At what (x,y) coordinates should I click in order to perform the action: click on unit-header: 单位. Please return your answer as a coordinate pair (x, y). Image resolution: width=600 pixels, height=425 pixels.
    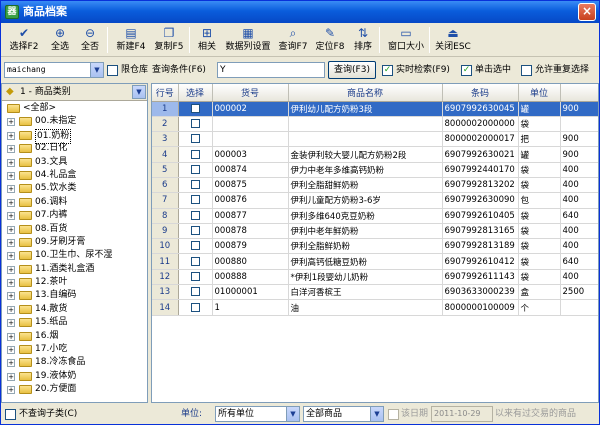
    Looking at the image, I should click on (539, 93).